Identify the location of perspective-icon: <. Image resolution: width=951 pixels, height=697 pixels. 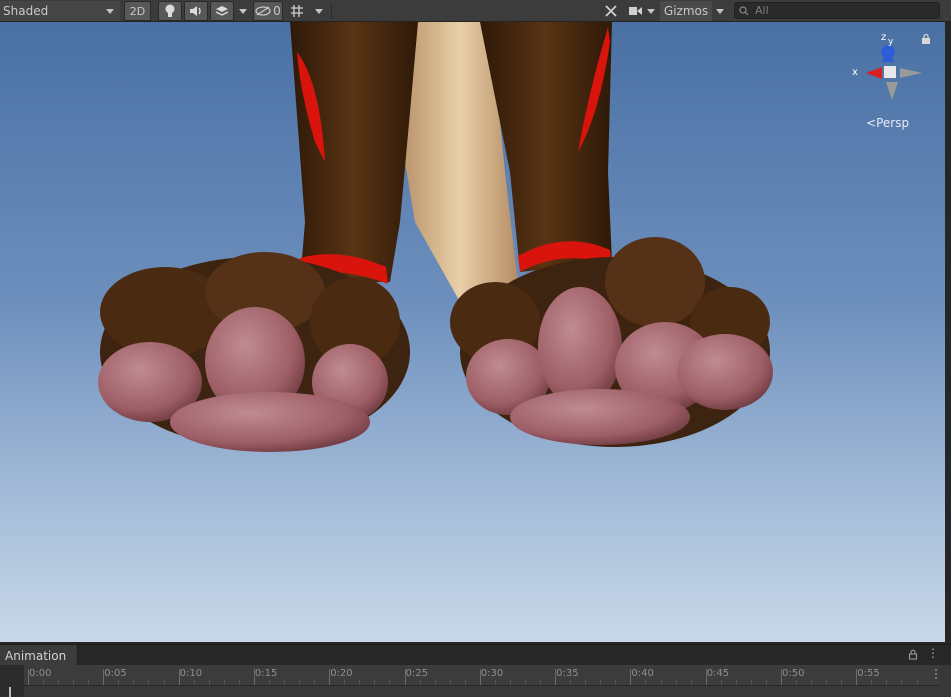
(871, 123).